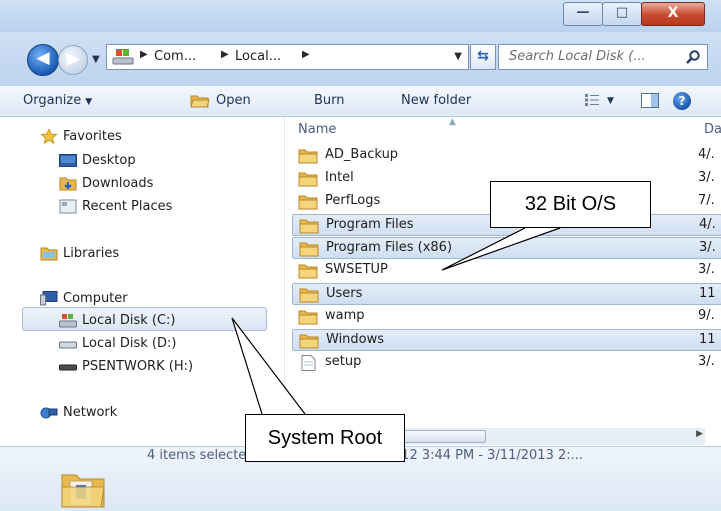  Describe the element at coordinates (650, 100) in the screenshot. I see `preview-pane-icon` at that location.